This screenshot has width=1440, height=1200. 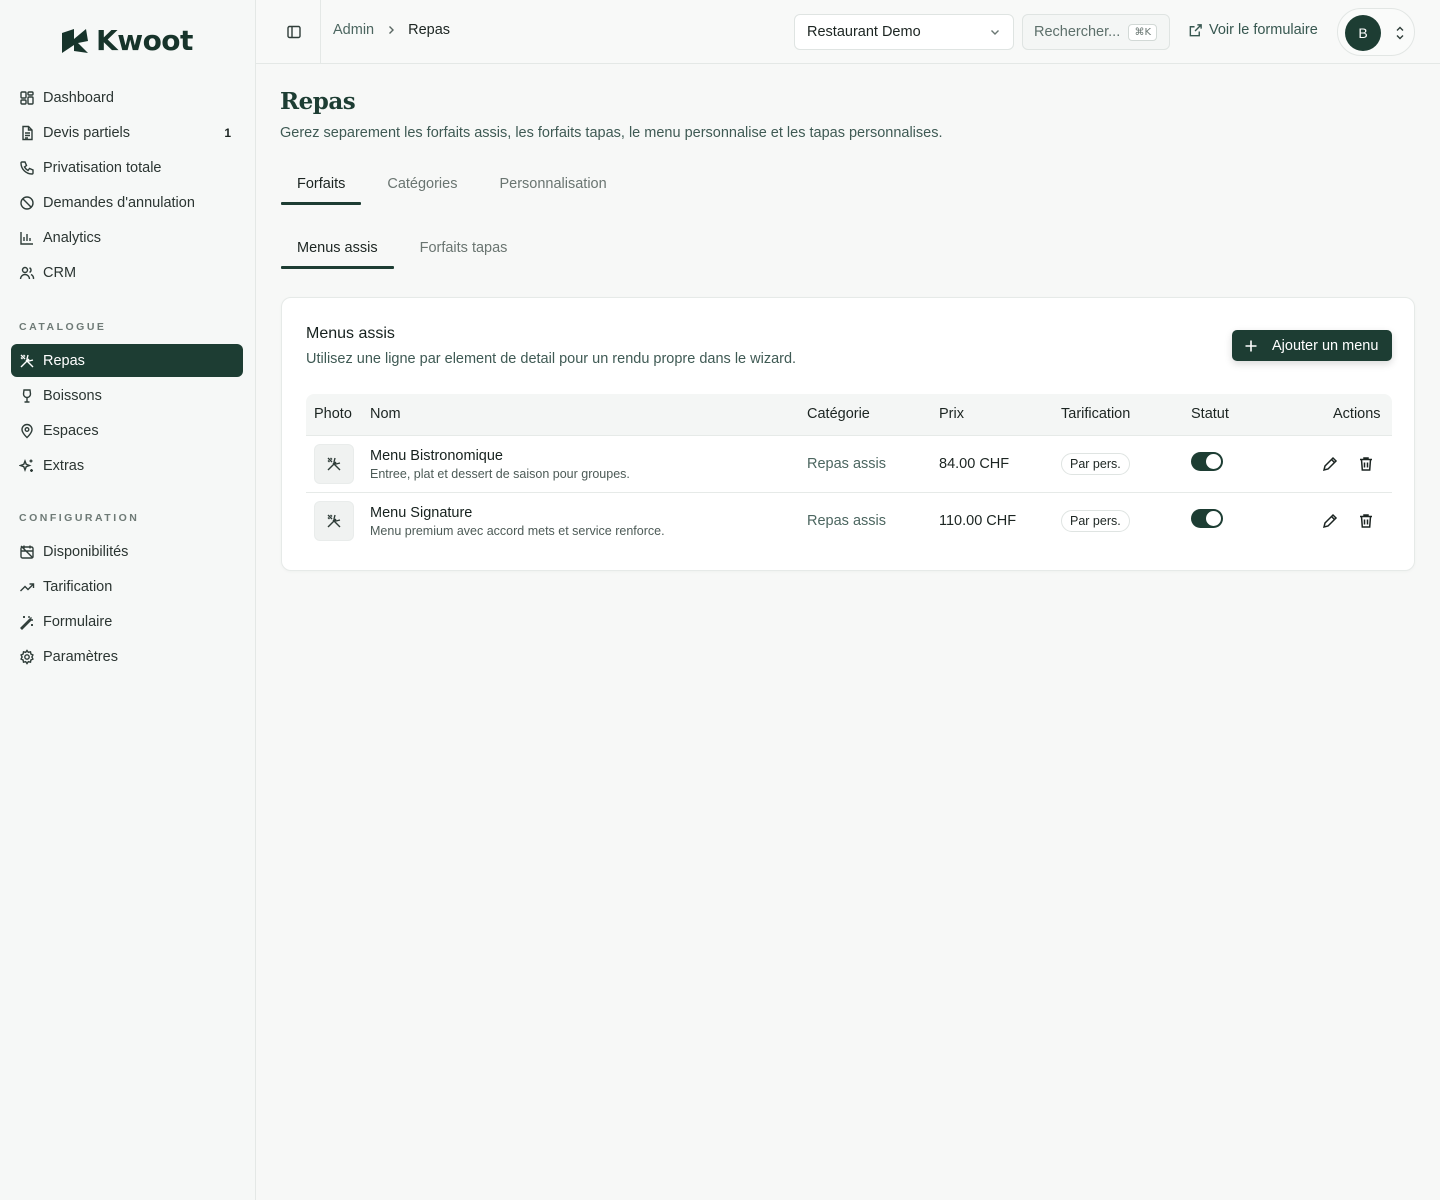 What do you see at coordinates (333, 414) in the screenshot?
I see `column-header-photo: Photo` at bounding box center [333, 414].